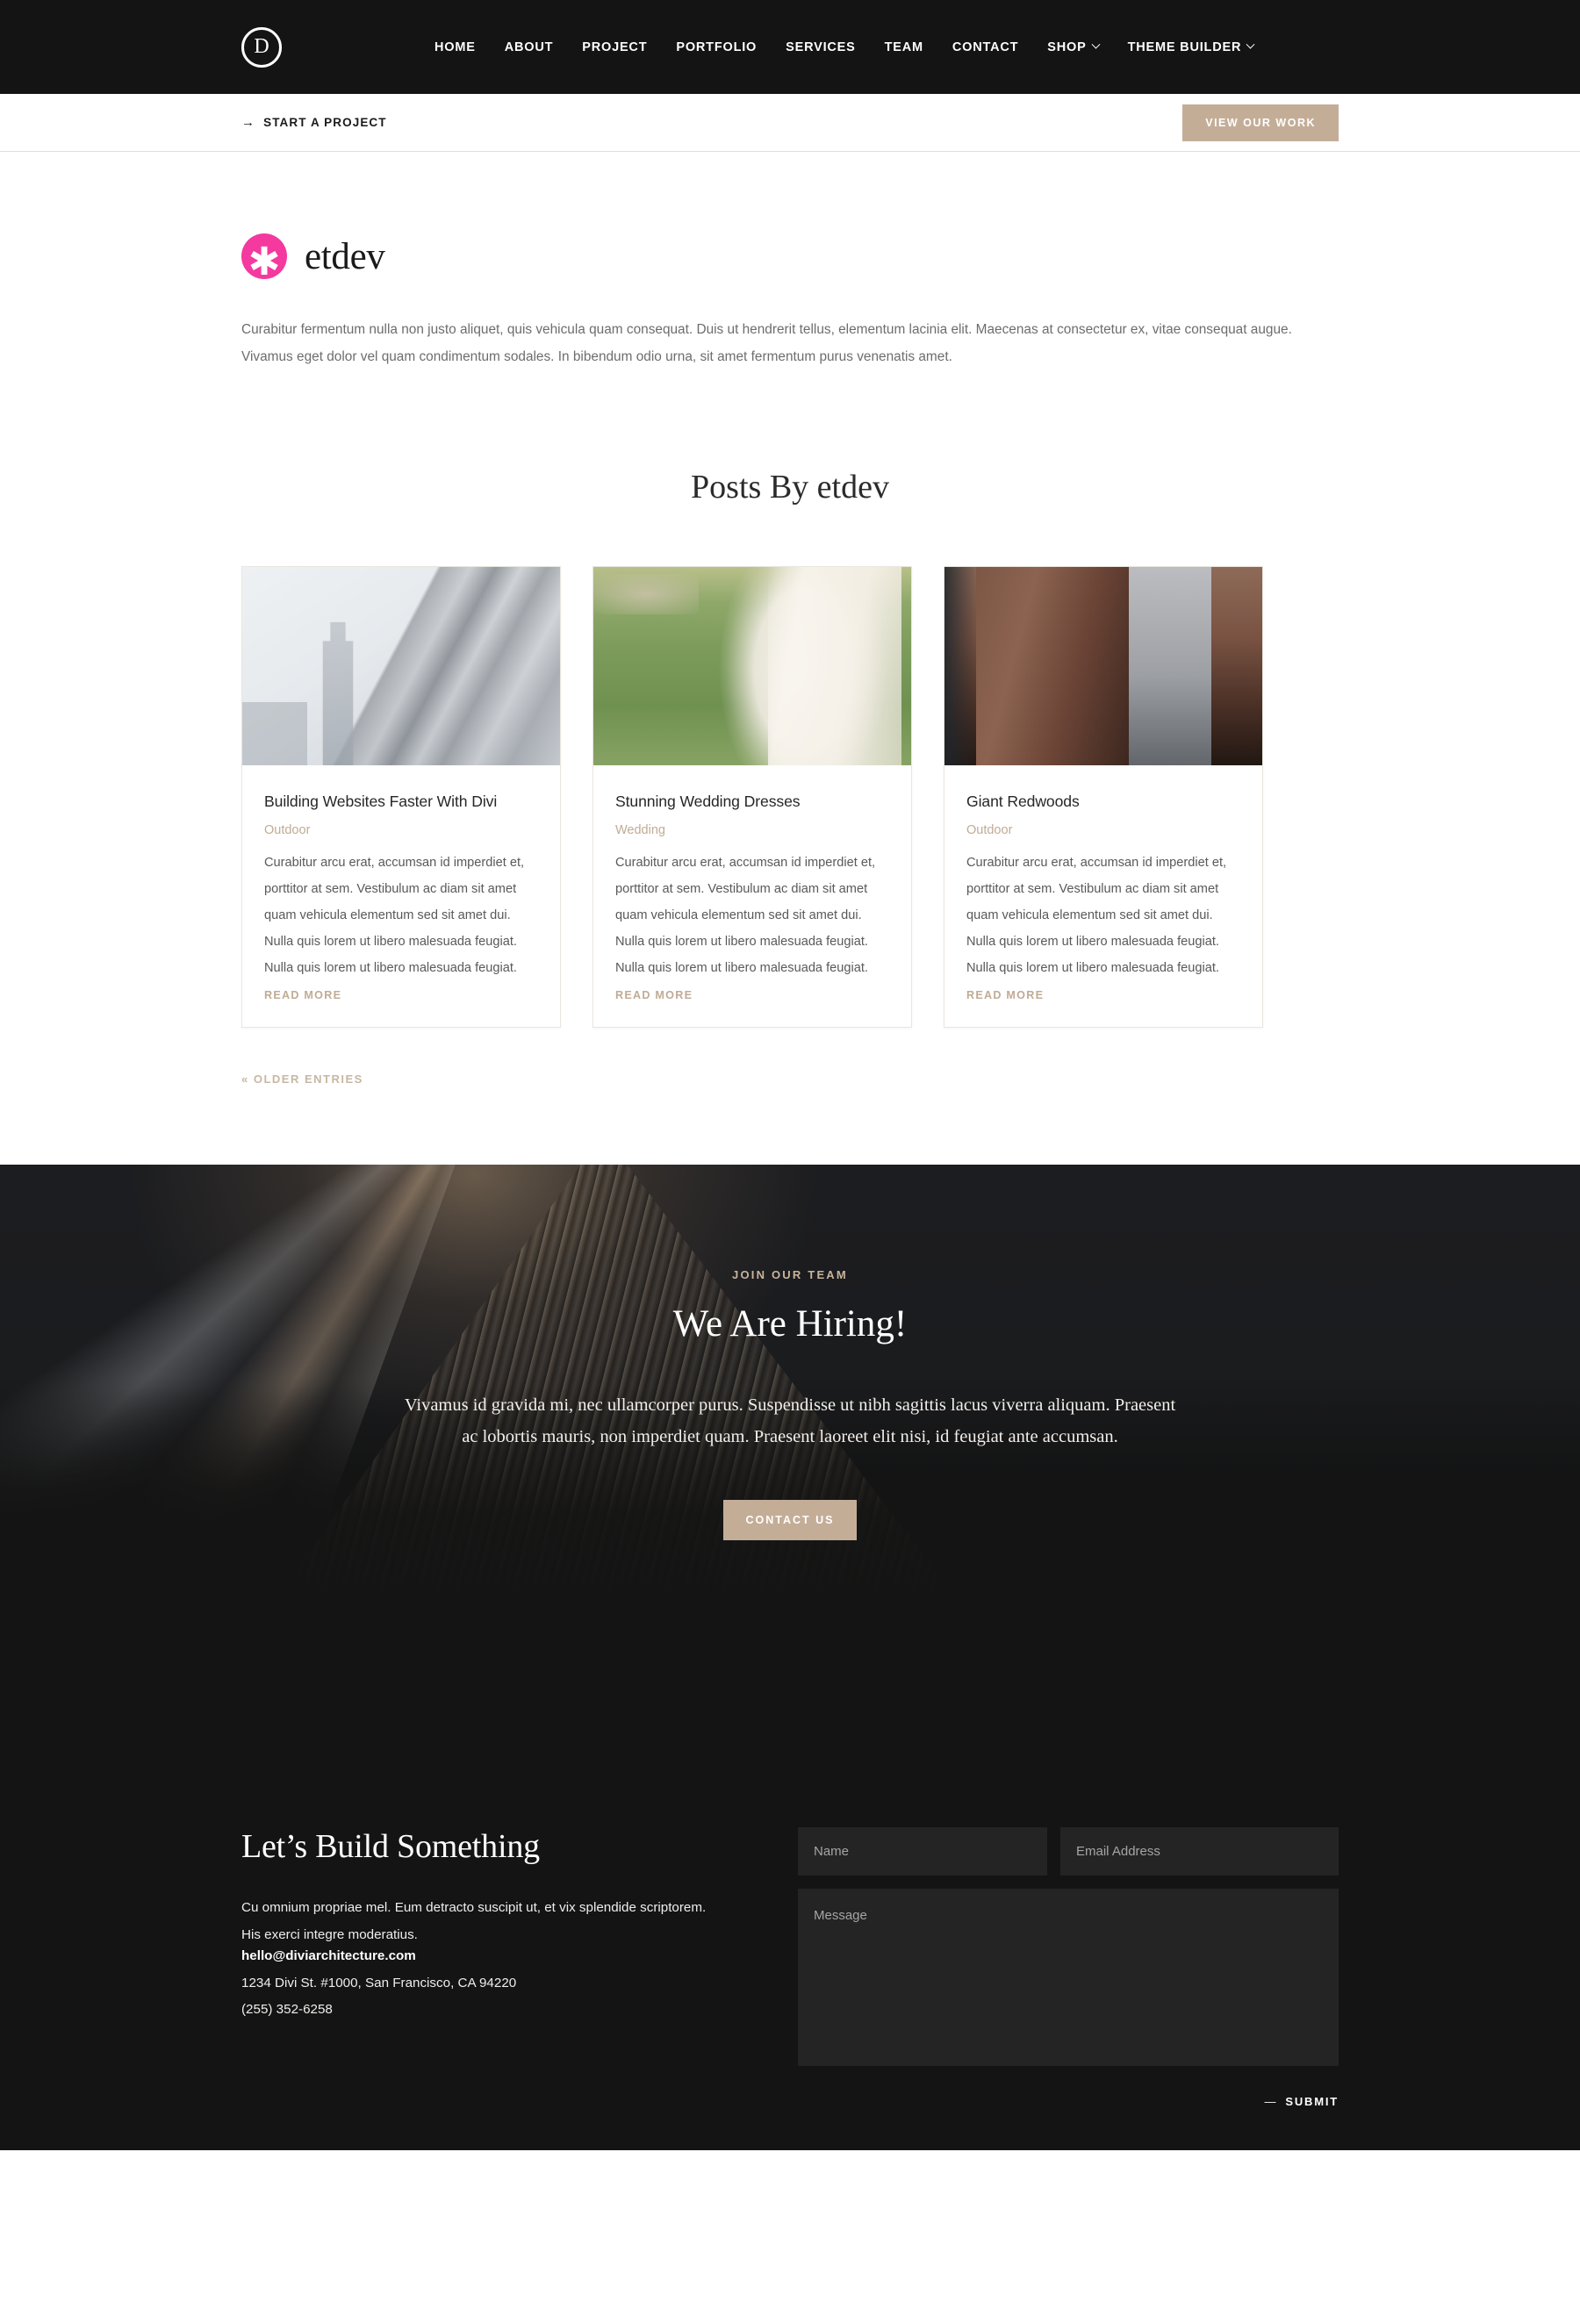  What do you see at coordinates (790, 1274) in the screenshot?
I see `hiring-eyebrow: JOIN OUR TEAM` at bounding box center [790, 1274].